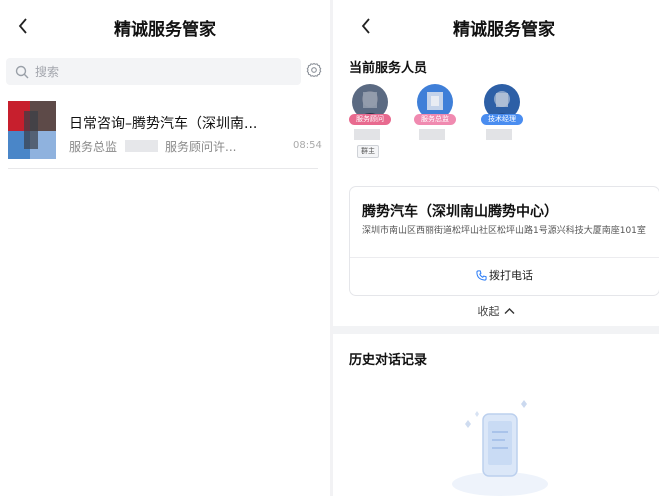 Image resolution: width=659 pixels, height=496 pixels. Describe the element at coordinates (460, 212) in the screenshot. I see `store-name: 腾势汽车（深圳南山腾势中心）` at that location.